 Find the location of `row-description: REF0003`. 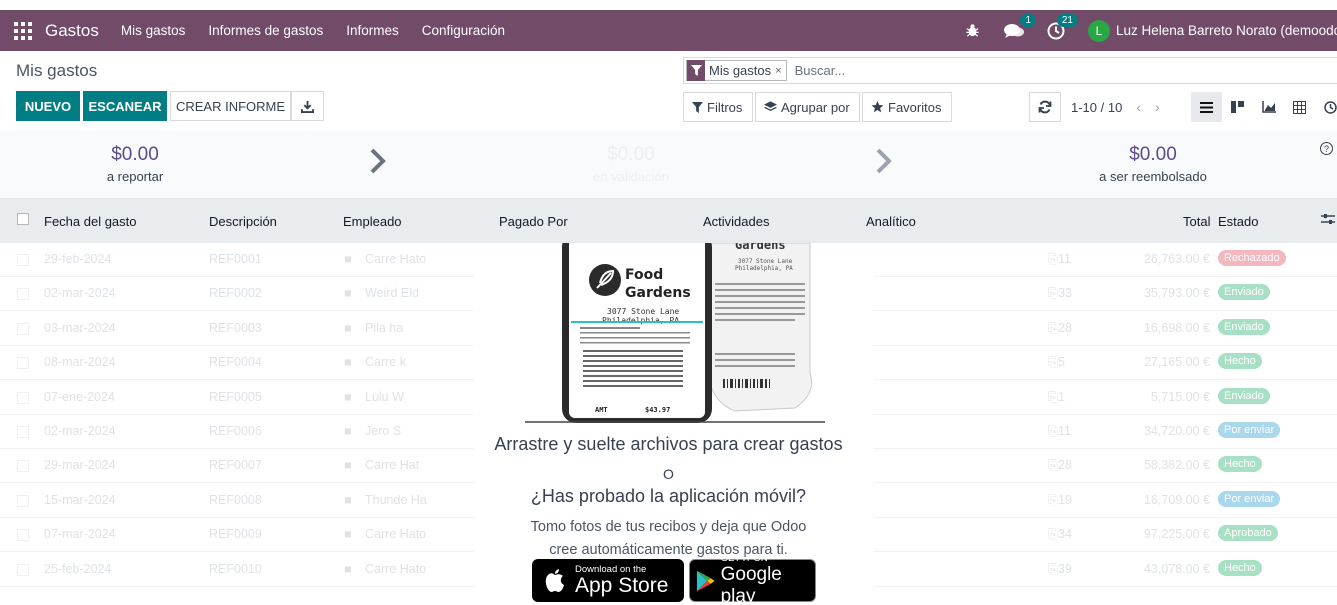

row-description: REF0003 is located at coordinates (235, 327).